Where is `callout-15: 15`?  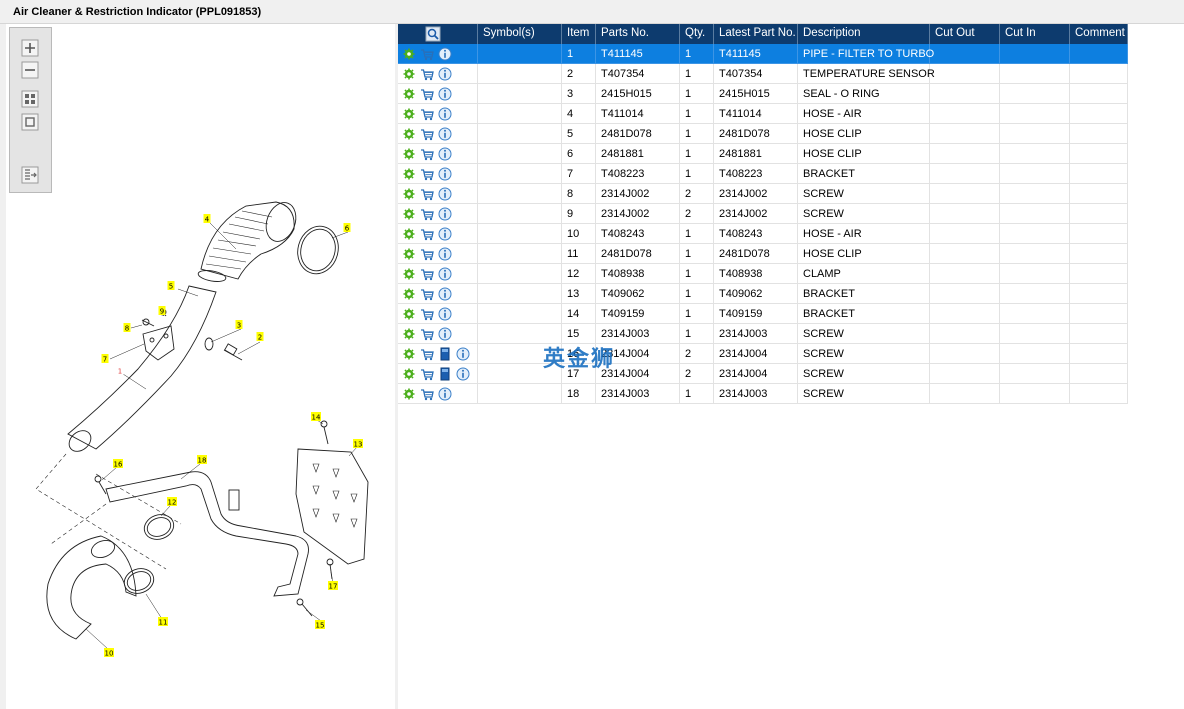 callout-15: 15 is located at coordinates (320, 625).